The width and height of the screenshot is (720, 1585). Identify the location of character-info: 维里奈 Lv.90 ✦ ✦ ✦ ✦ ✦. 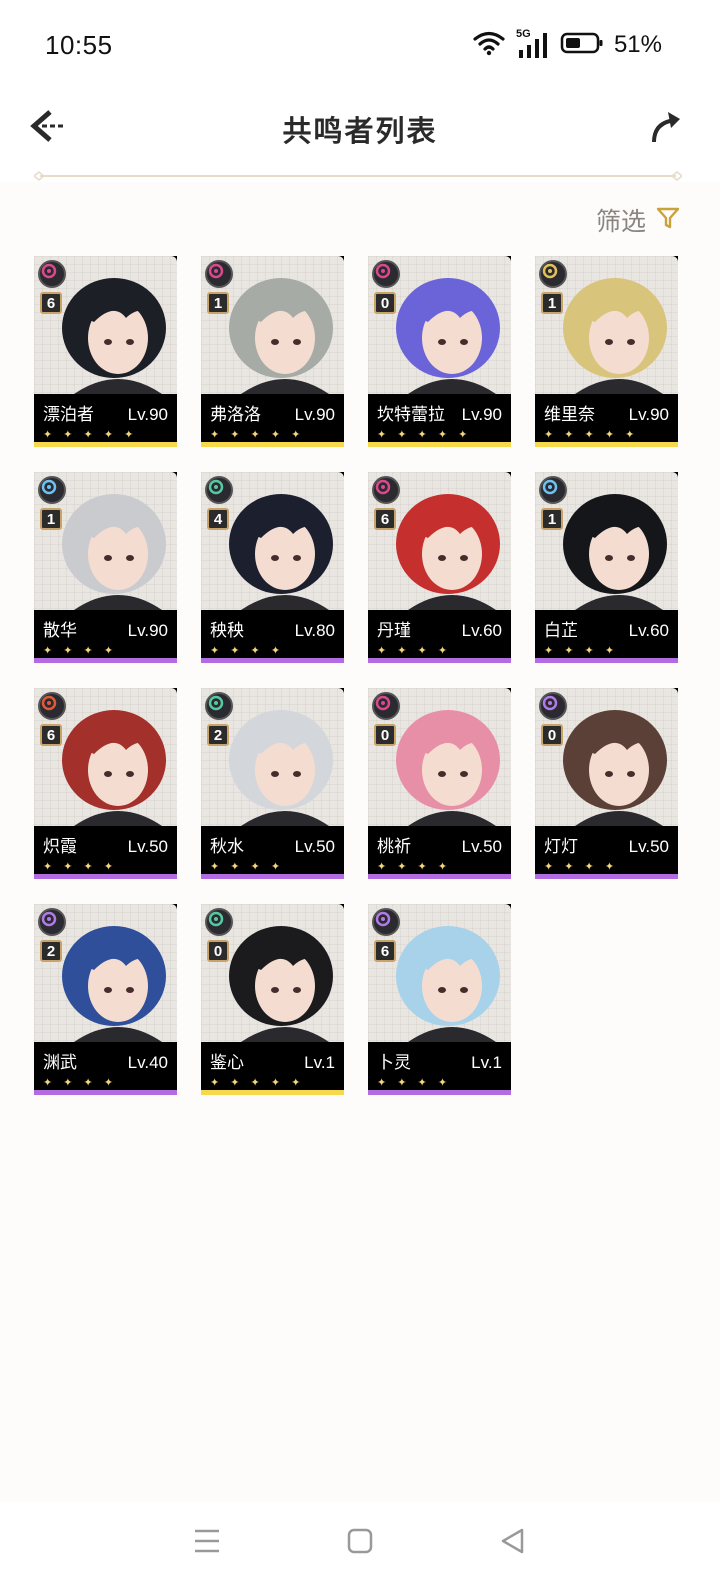
(606, 418).